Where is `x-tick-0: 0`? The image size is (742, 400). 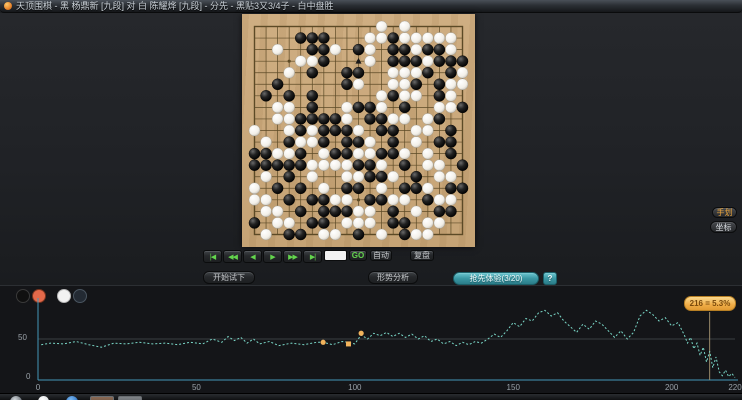
x-tick-0: 0 is located at coordinates (38, 387).